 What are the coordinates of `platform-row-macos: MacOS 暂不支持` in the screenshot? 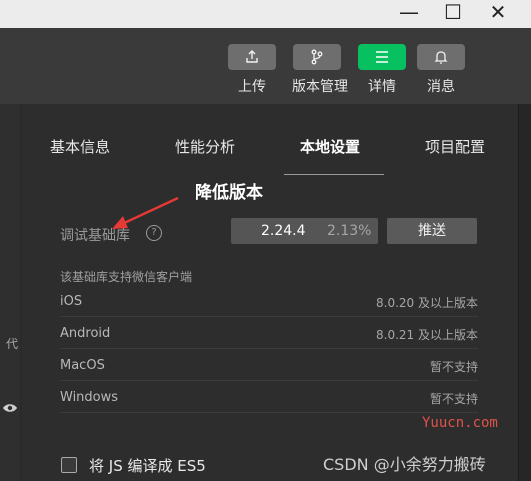 It's located at (269, 369).